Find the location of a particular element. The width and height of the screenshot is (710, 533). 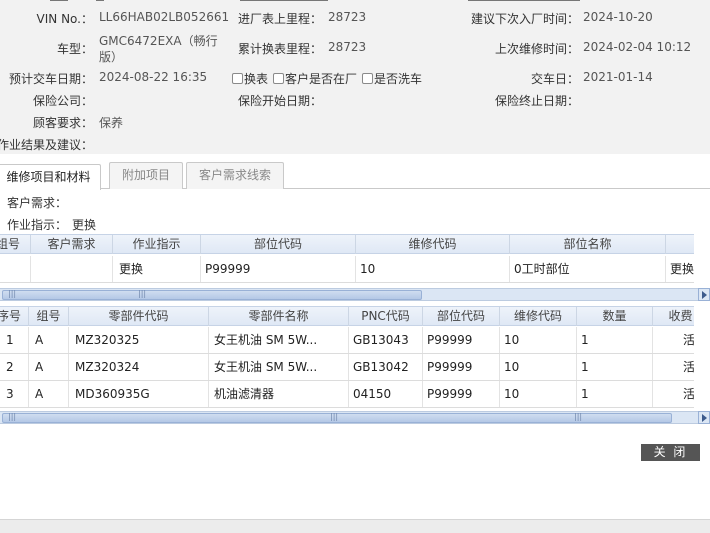

customer-present-checkbox: 客户是否在厂 is located at coordinates (315, 78).